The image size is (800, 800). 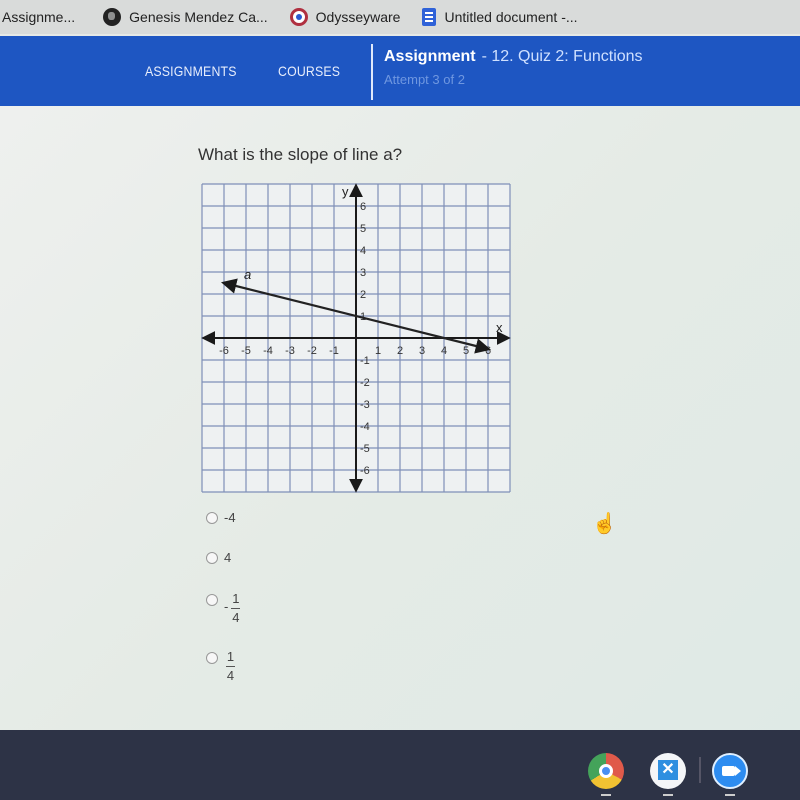 What do you see at coordinates (372, 72) in the screenshot?
I see `nav-divider` at bounding box center [372, 72].